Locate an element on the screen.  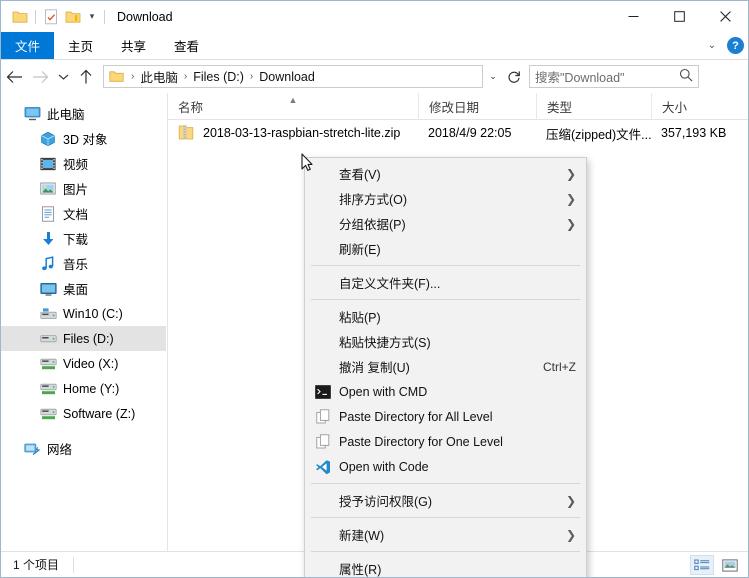
menu-item-open-with-code: Open with Code is located at coordinates (445, 466).